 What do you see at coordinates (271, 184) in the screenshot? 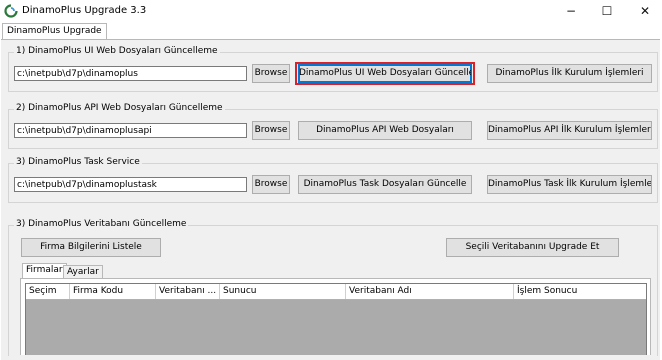
I see `task-service-browse-button: Browse` at bounding box center [271, 184].